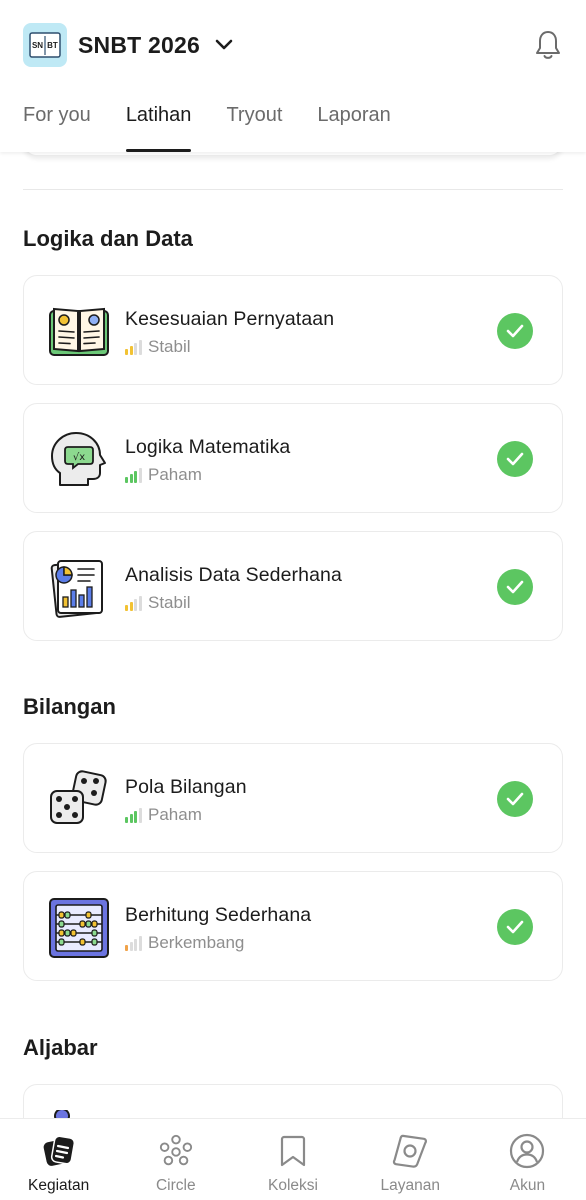  I want to click on nav-label: Akun, so click(527, 1185).